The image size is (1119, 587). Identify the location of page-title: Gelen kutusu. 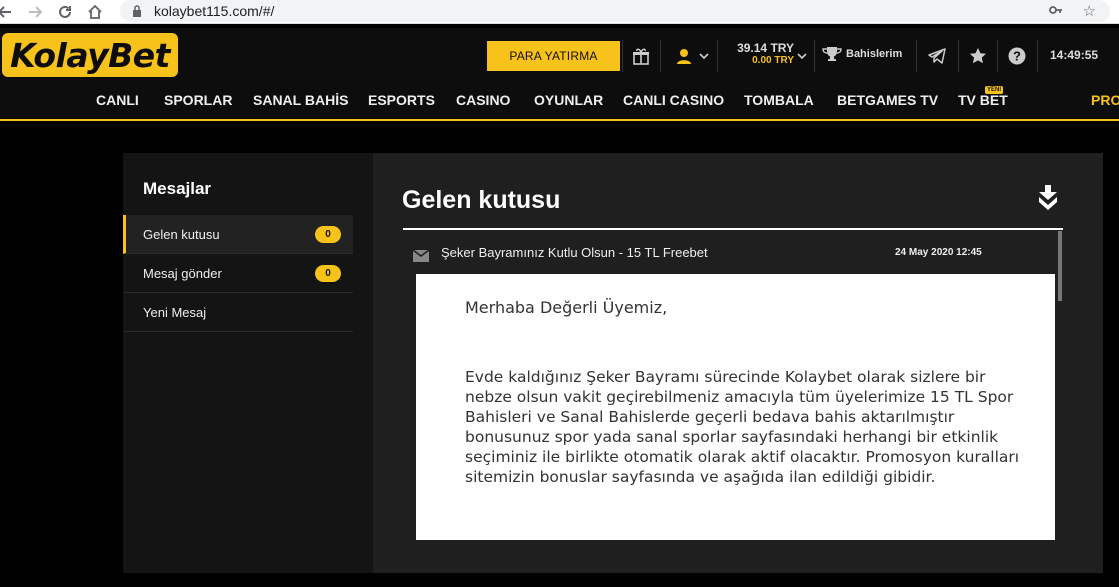
(481, 200).